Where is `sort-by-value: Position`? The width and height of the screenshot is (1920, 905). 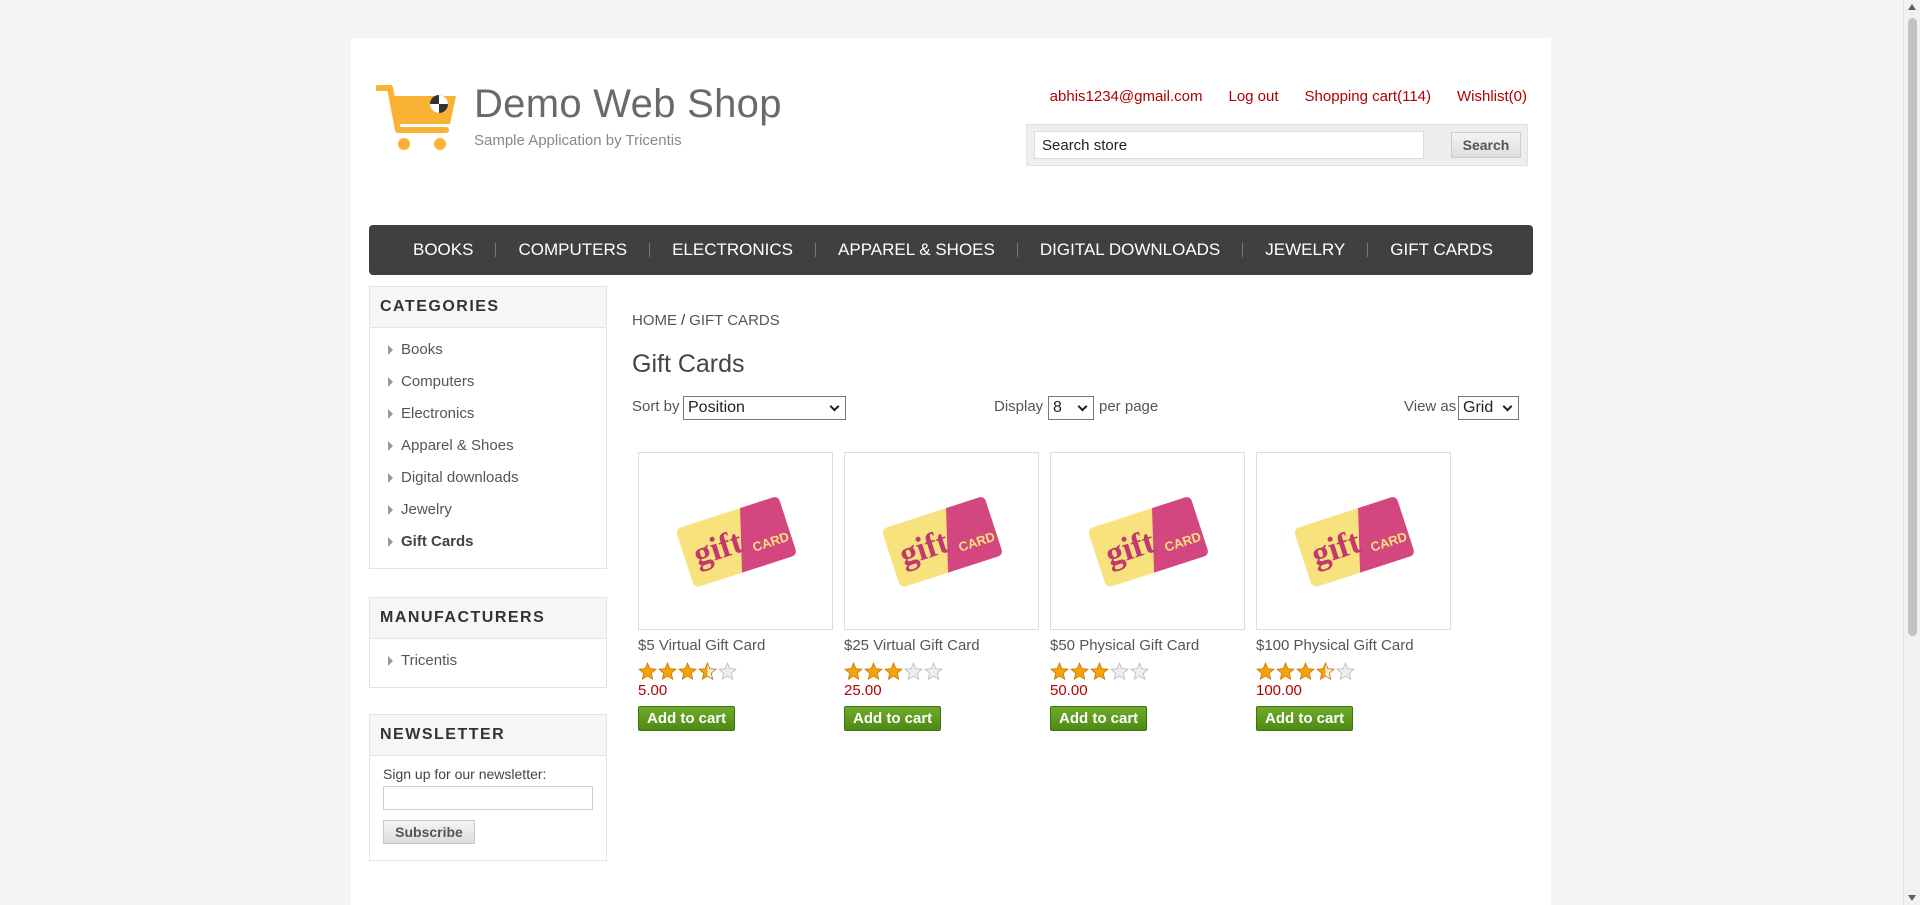
sort-by-value: Position is located at coordinates (716, 407).